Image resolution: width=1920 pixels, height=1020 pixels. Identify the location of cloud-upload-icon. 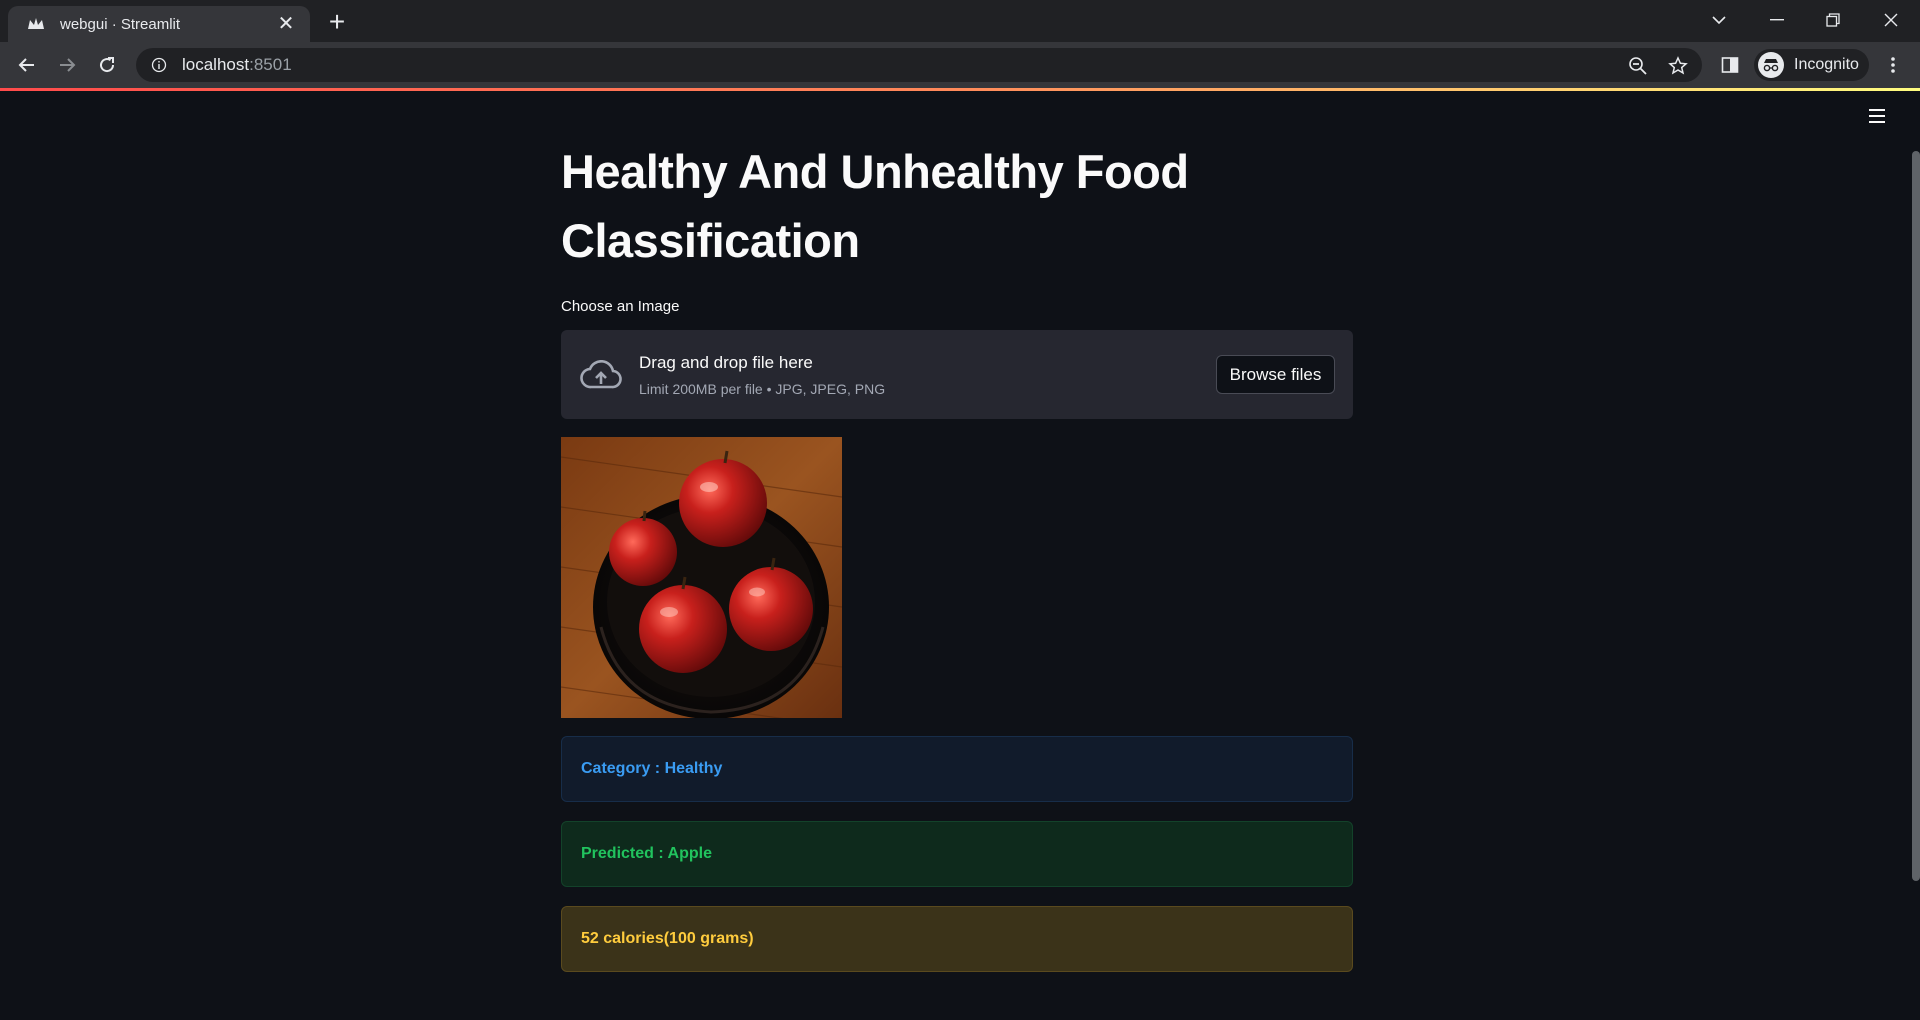
(601, 375).